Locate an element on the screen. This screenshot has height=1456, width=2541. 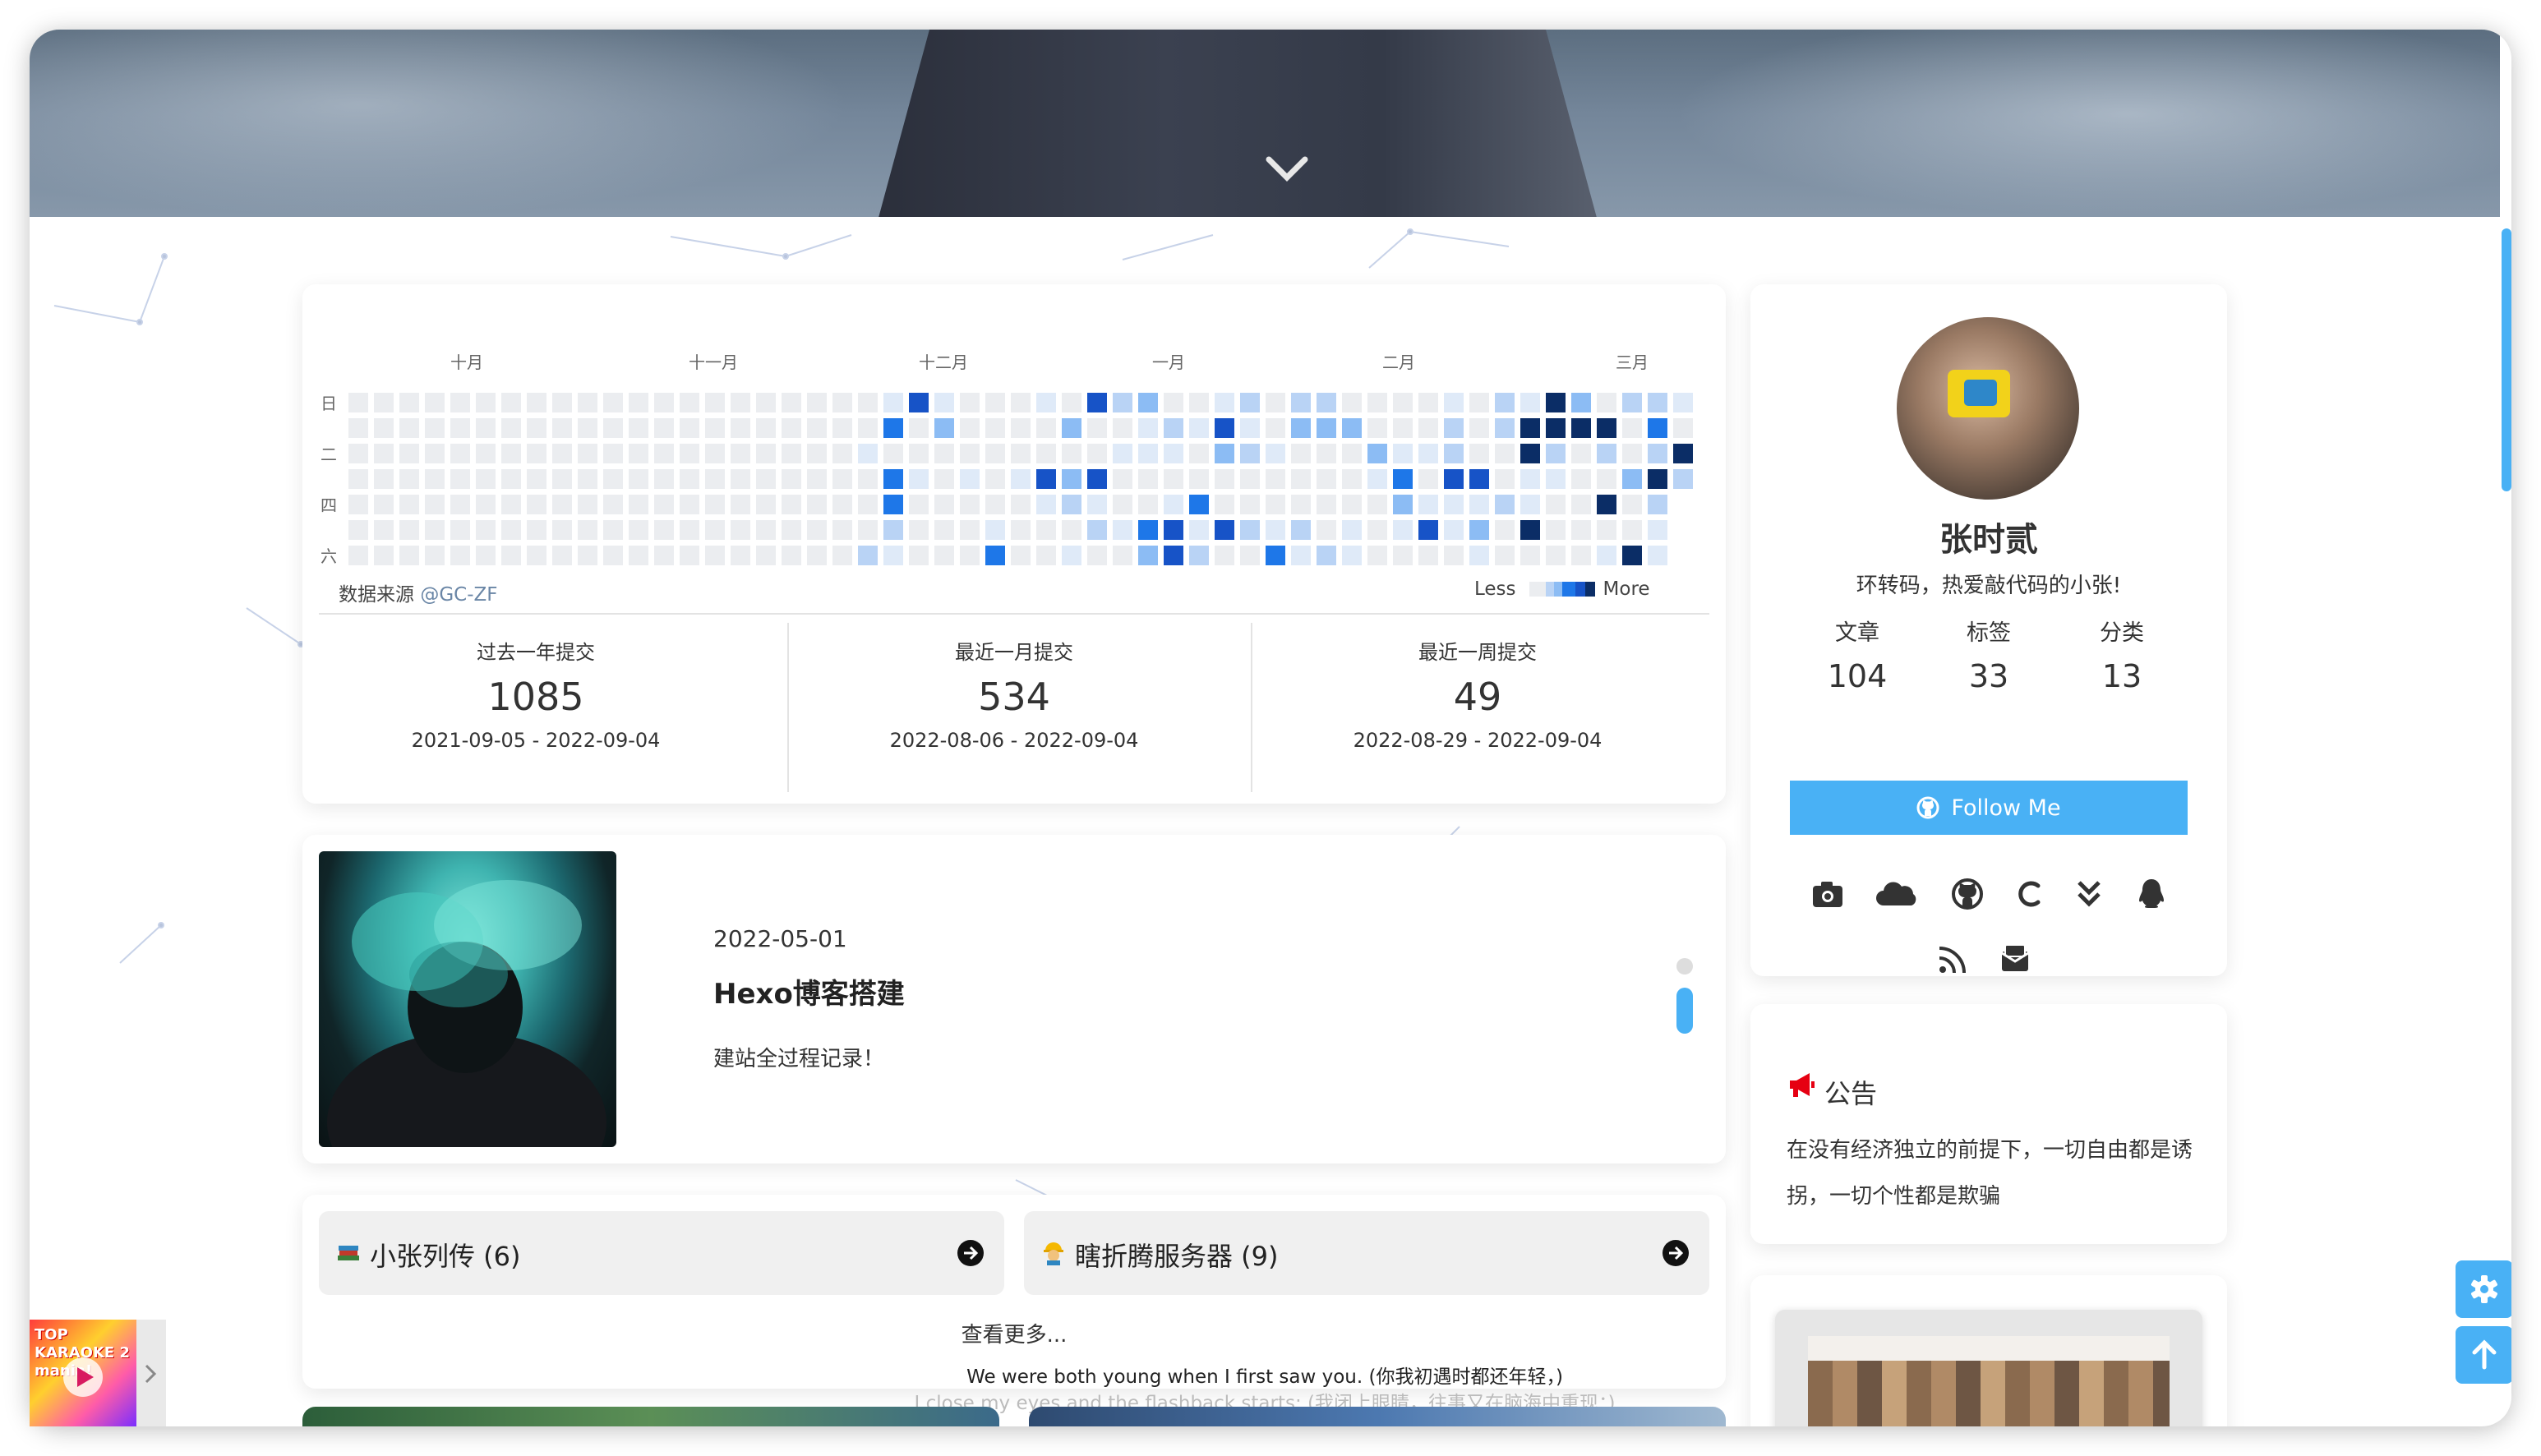
music-player: TOP KARAOKE 2 mania! is located at coordinates (98, 1373).